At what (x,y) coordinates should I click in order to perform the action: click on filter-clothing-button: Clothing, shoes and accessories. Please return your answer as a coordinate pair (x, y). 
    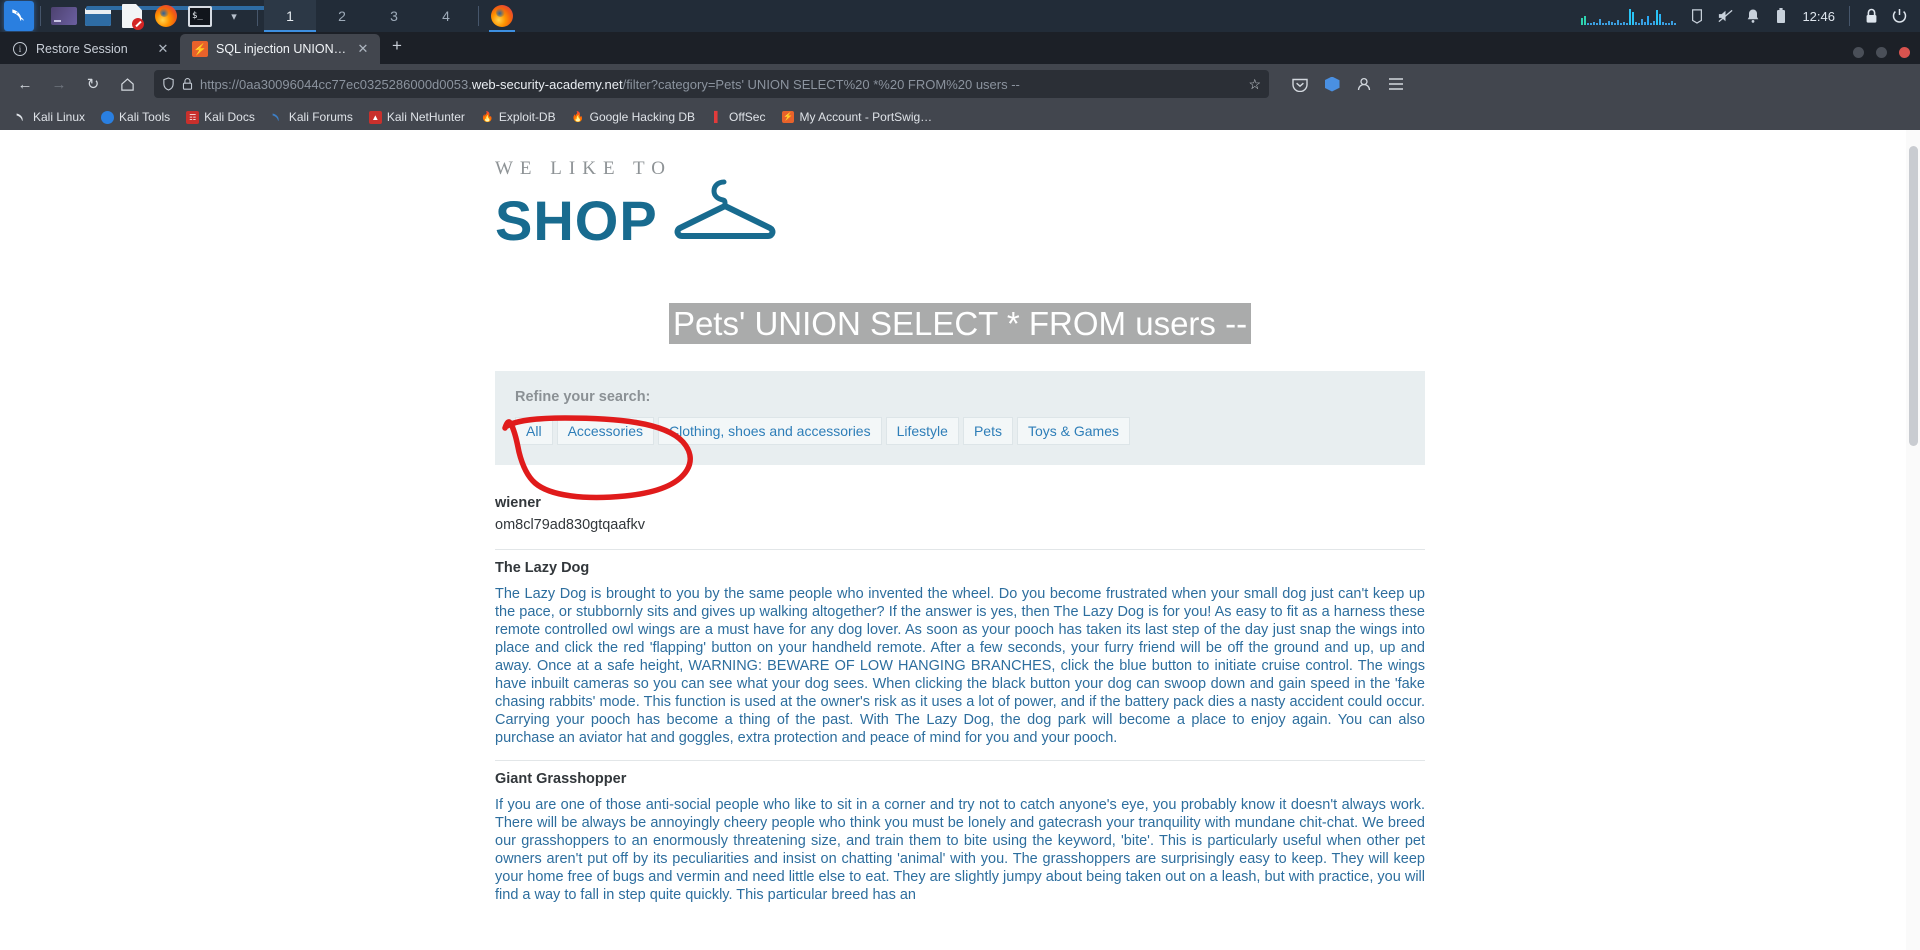
    Looking at the image, I should click on (770, 431).